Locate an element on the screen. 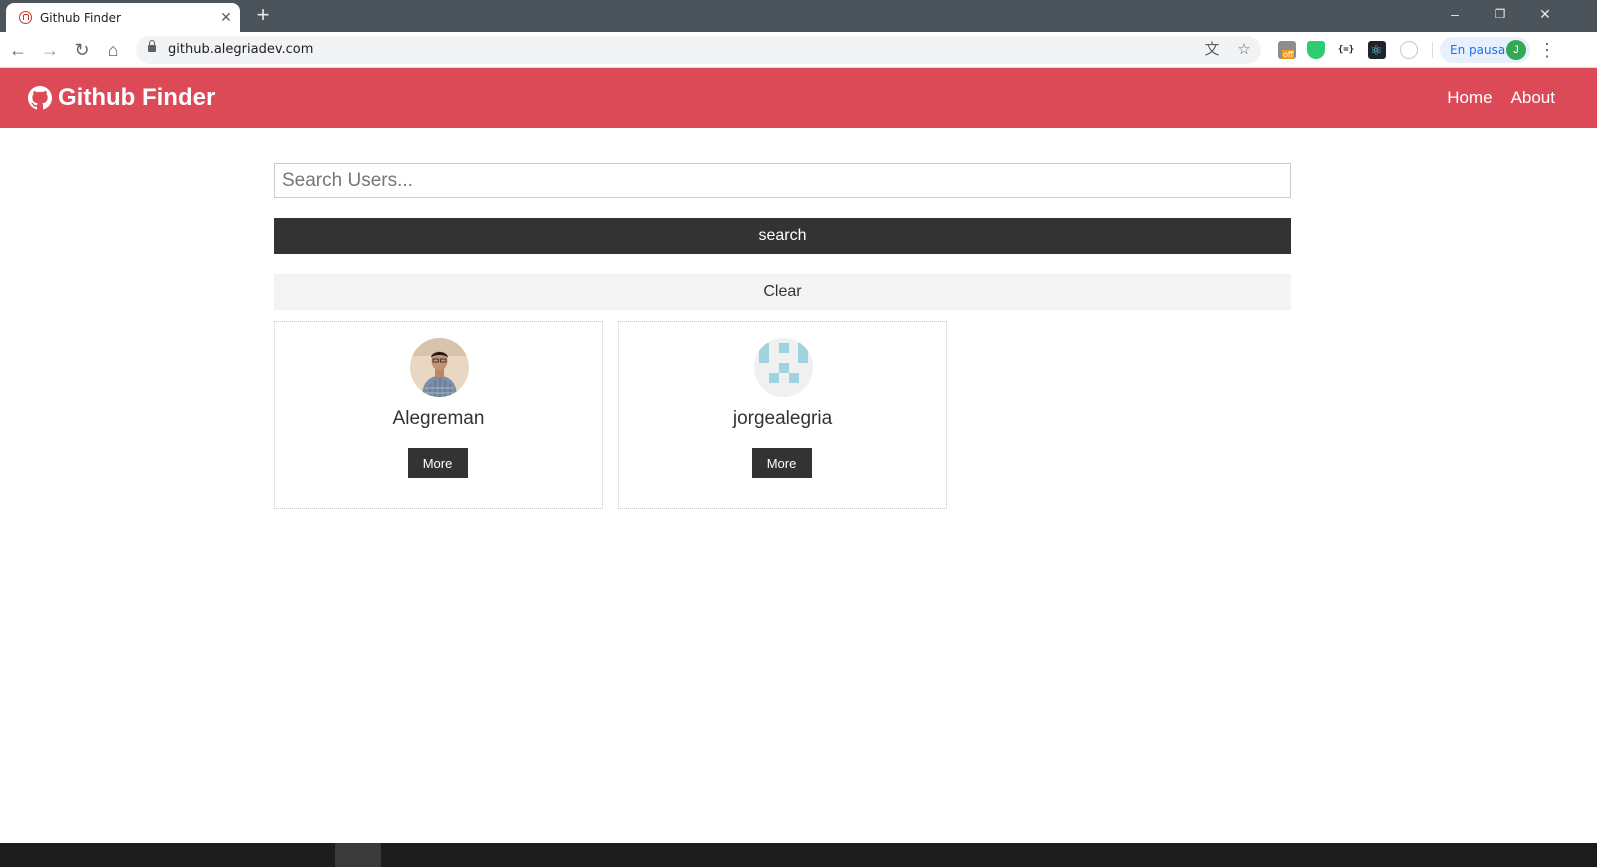 The height and width of the screenshot is (867, 1597). browser-menu-icon: ⋮ is located at coordinates (1547, 50).